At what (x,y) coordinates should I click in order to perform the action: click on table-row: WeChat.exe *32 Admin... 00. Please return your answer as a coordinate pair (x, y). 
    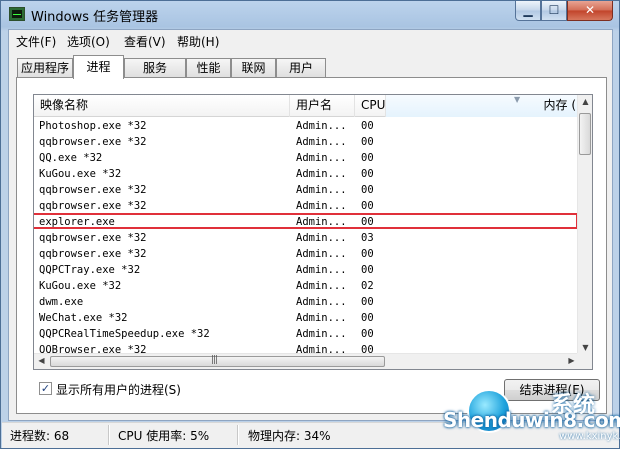
    Looking at the image, I should click on (306, 318).